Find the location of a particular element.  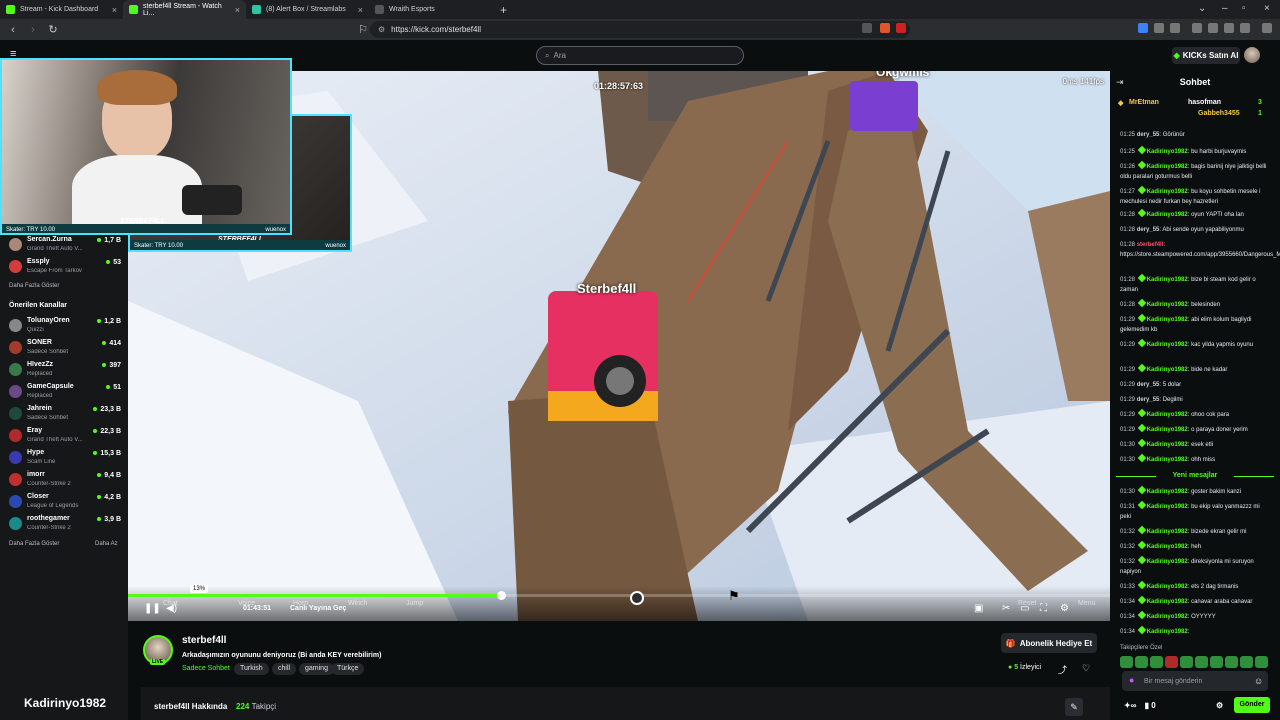

sidebar-channel: Eray Grand Theft Auto V... 22,3 B is located at coordinates (65, 437).